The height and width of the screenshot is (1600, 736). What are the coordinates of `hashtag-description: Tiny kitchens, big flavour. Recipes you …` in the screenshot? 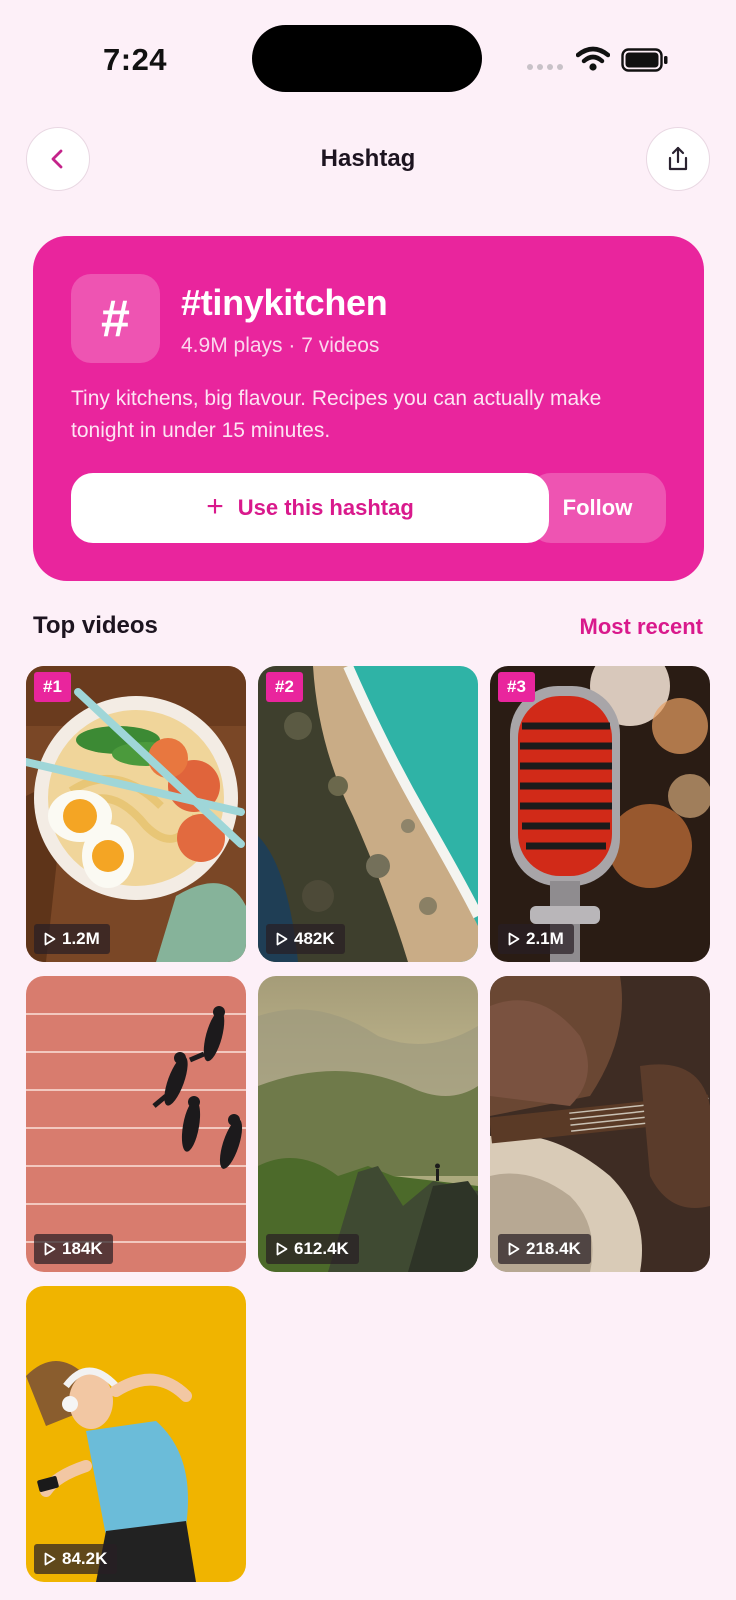 It's located at (336, 414).